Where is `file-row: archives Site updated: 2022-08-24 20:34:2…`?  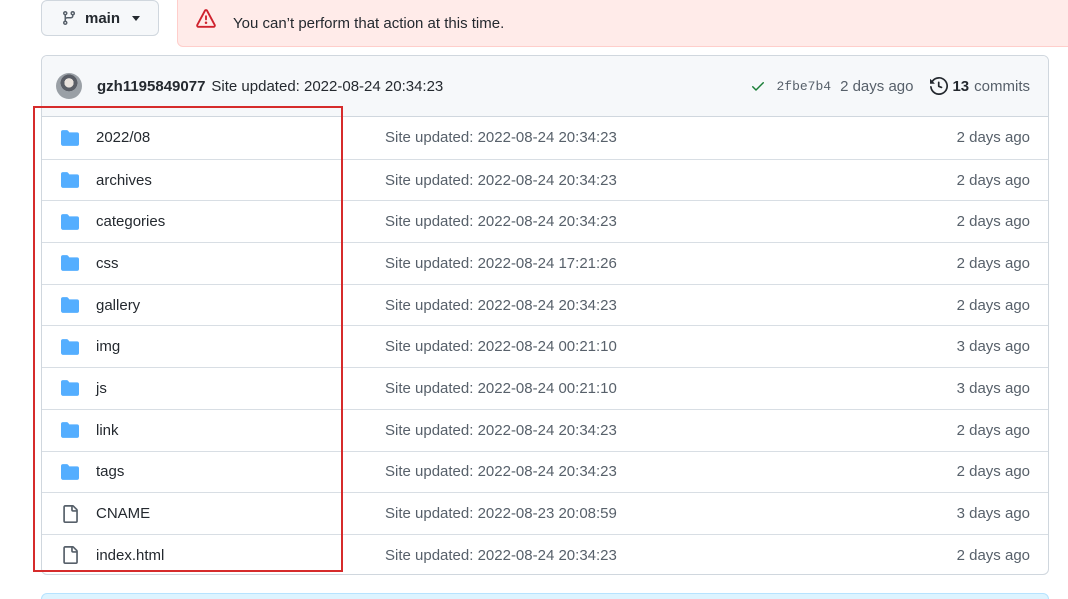
file-row: archives Site updated: 2022-08-24 20:34:2… is located at coordinates (545, 179).